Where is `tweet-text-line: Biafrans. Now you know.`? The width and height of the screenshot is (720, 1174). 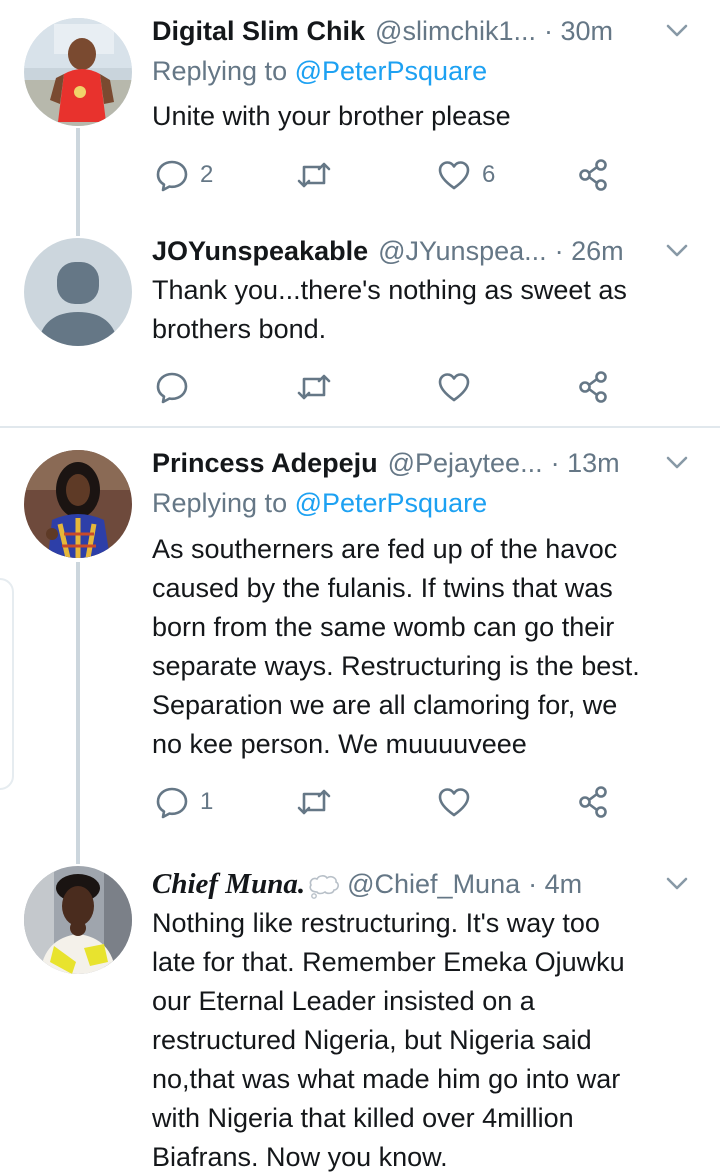 tweet-text-line: Biafrans. Now you know. is located at coordinates (300, 1157).